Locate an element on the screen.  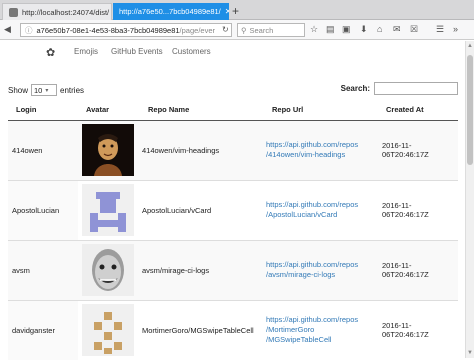
new-tab-button: + is located at coordinates (235, 11).